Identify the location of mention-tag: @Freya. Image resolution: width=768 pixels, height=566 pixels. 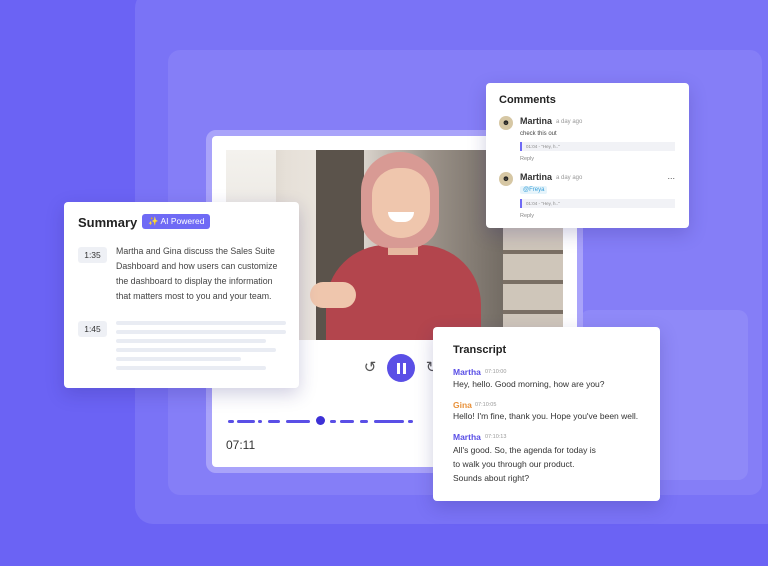
(534, 190).